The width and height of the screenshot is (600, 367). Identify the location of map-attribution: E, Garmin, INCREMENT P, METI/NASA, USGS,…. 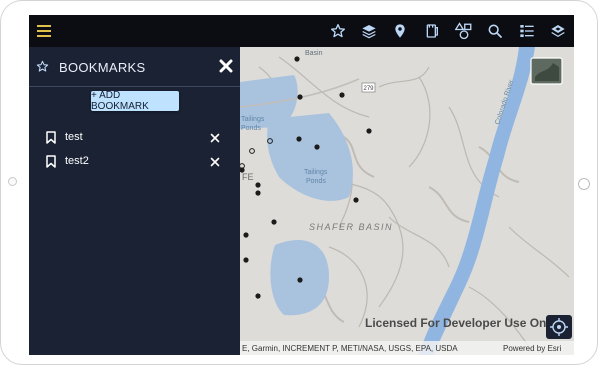
(350, 348).